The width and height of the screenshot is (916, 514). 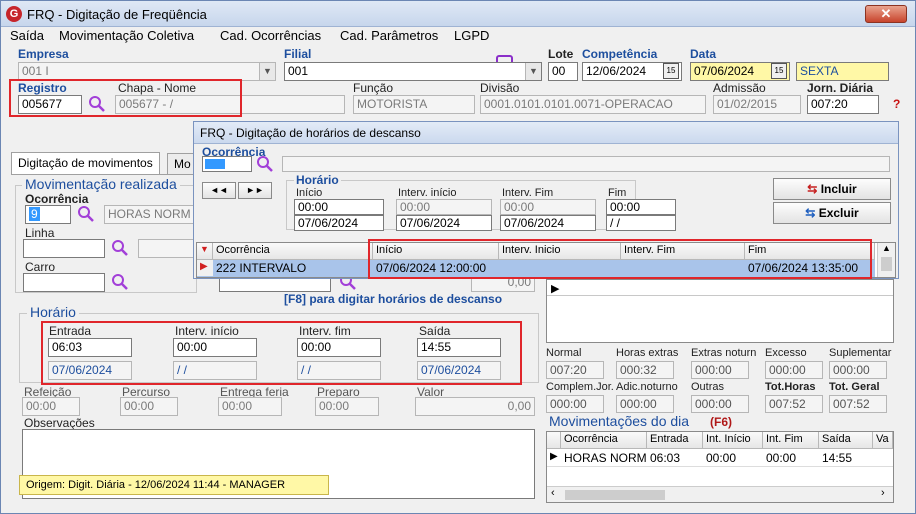 I want to click on dialog-int-inicio-time: 00:00, so click(x=444, y=207).